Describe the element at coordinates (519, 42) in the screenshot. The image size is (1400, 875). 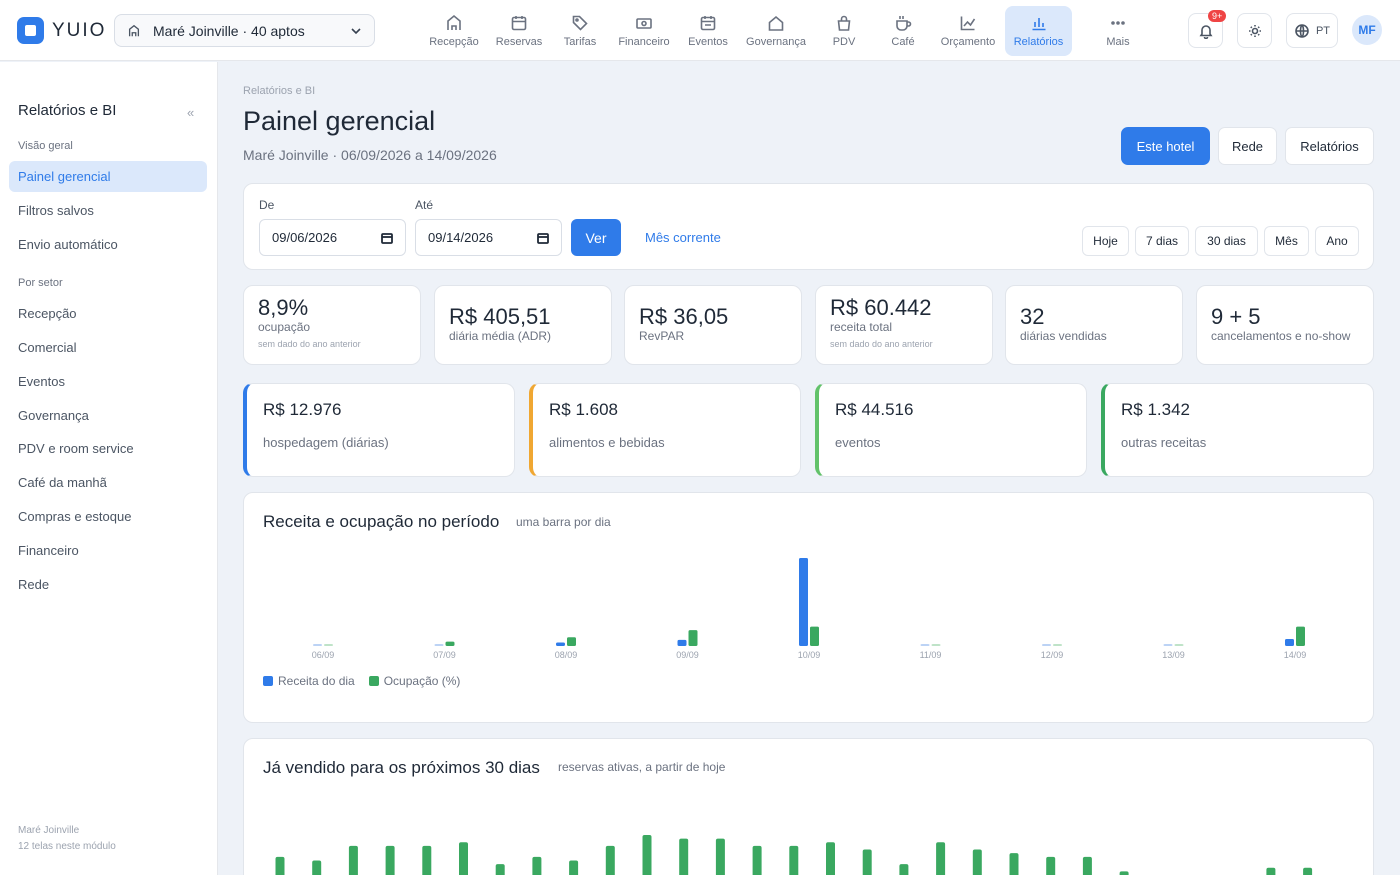
I see `nav-label: Reservas` at that location.